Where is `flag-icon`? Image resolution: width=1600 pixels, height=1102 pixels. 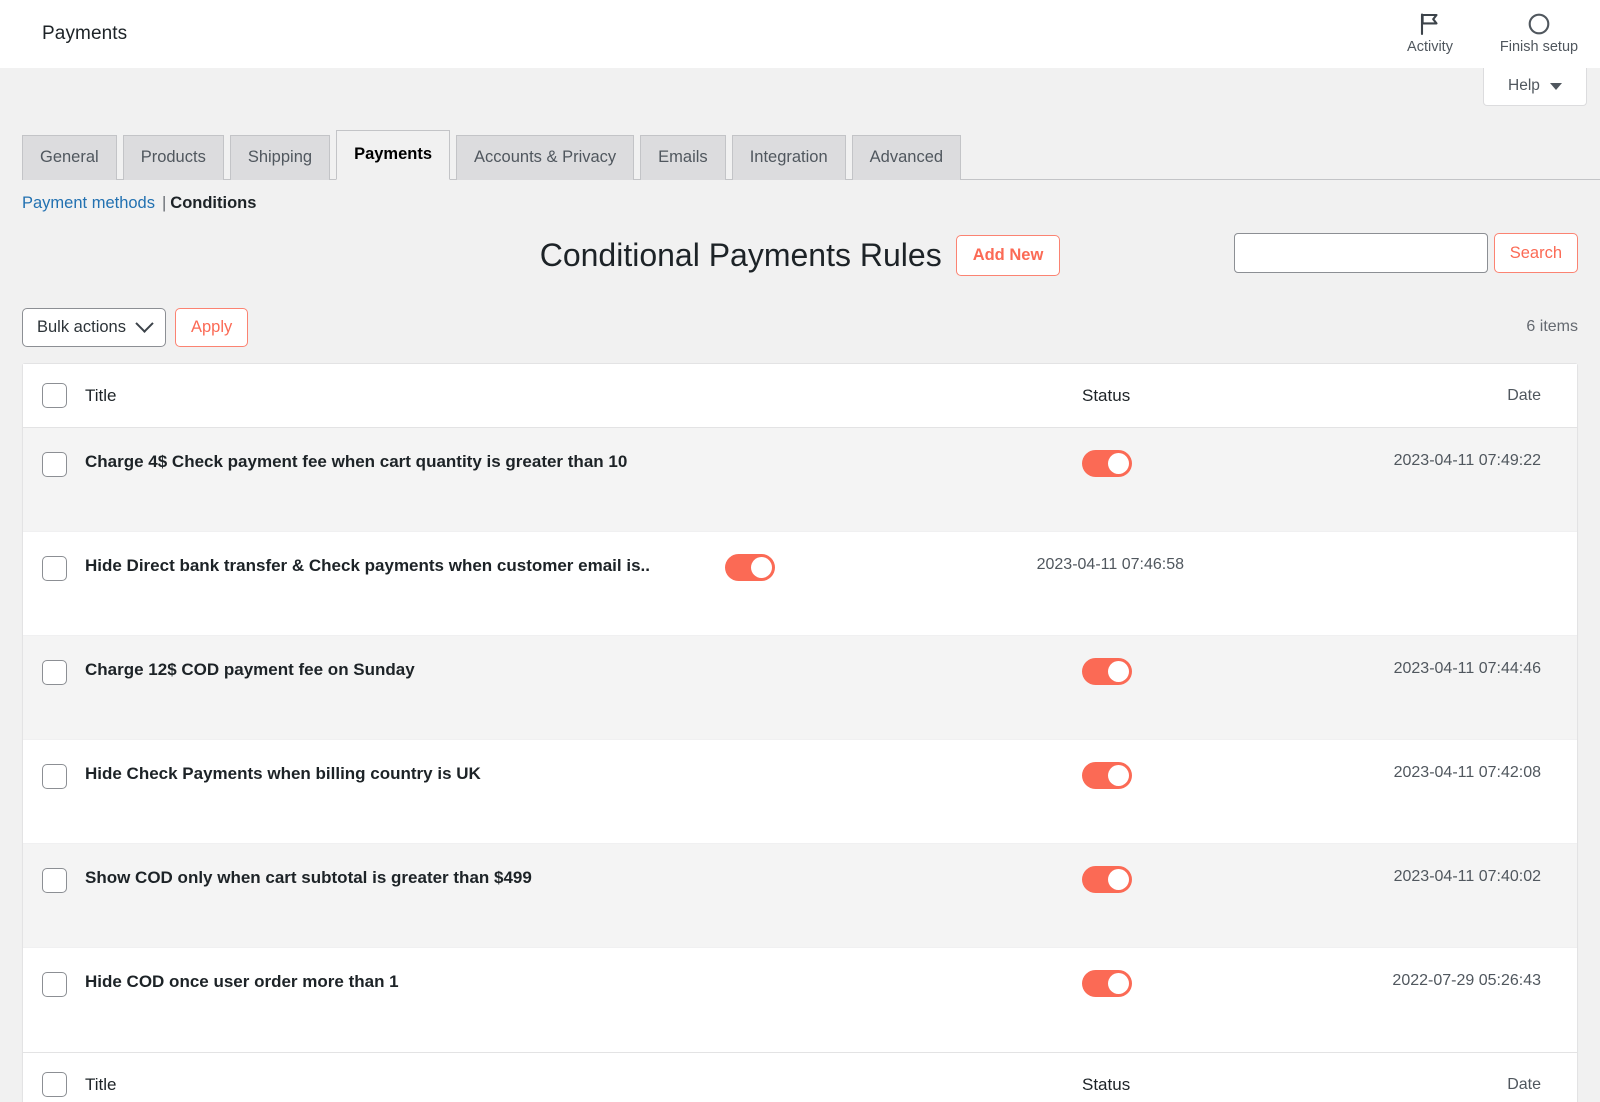
flag-icon is located at coordinates (1430, 24).